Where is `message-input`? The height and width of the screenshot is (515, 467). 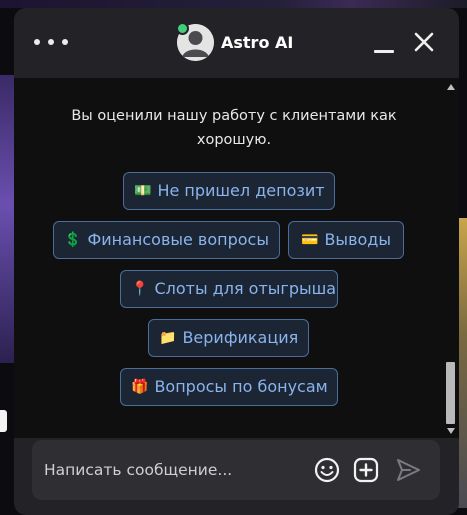 message-input is located at coordinates (174, 470).